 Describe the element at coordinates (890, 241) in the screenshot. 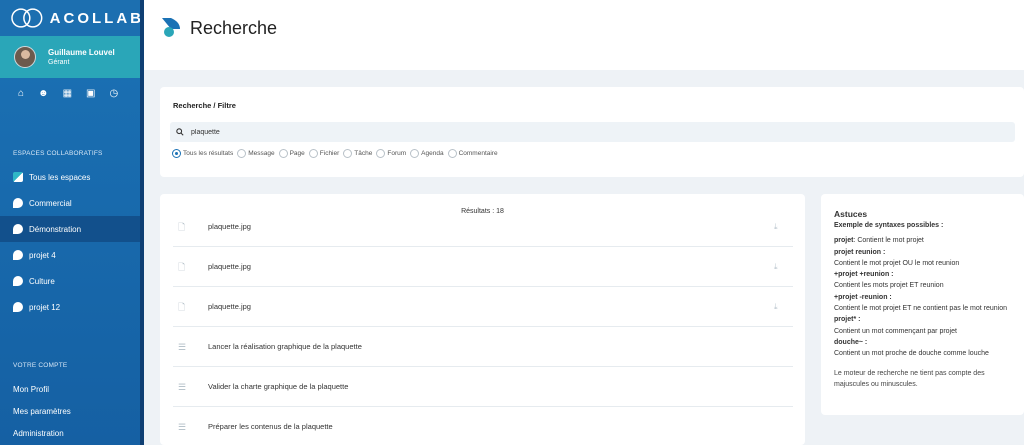

I see `tip-description: Contient le mot projet` at that location.